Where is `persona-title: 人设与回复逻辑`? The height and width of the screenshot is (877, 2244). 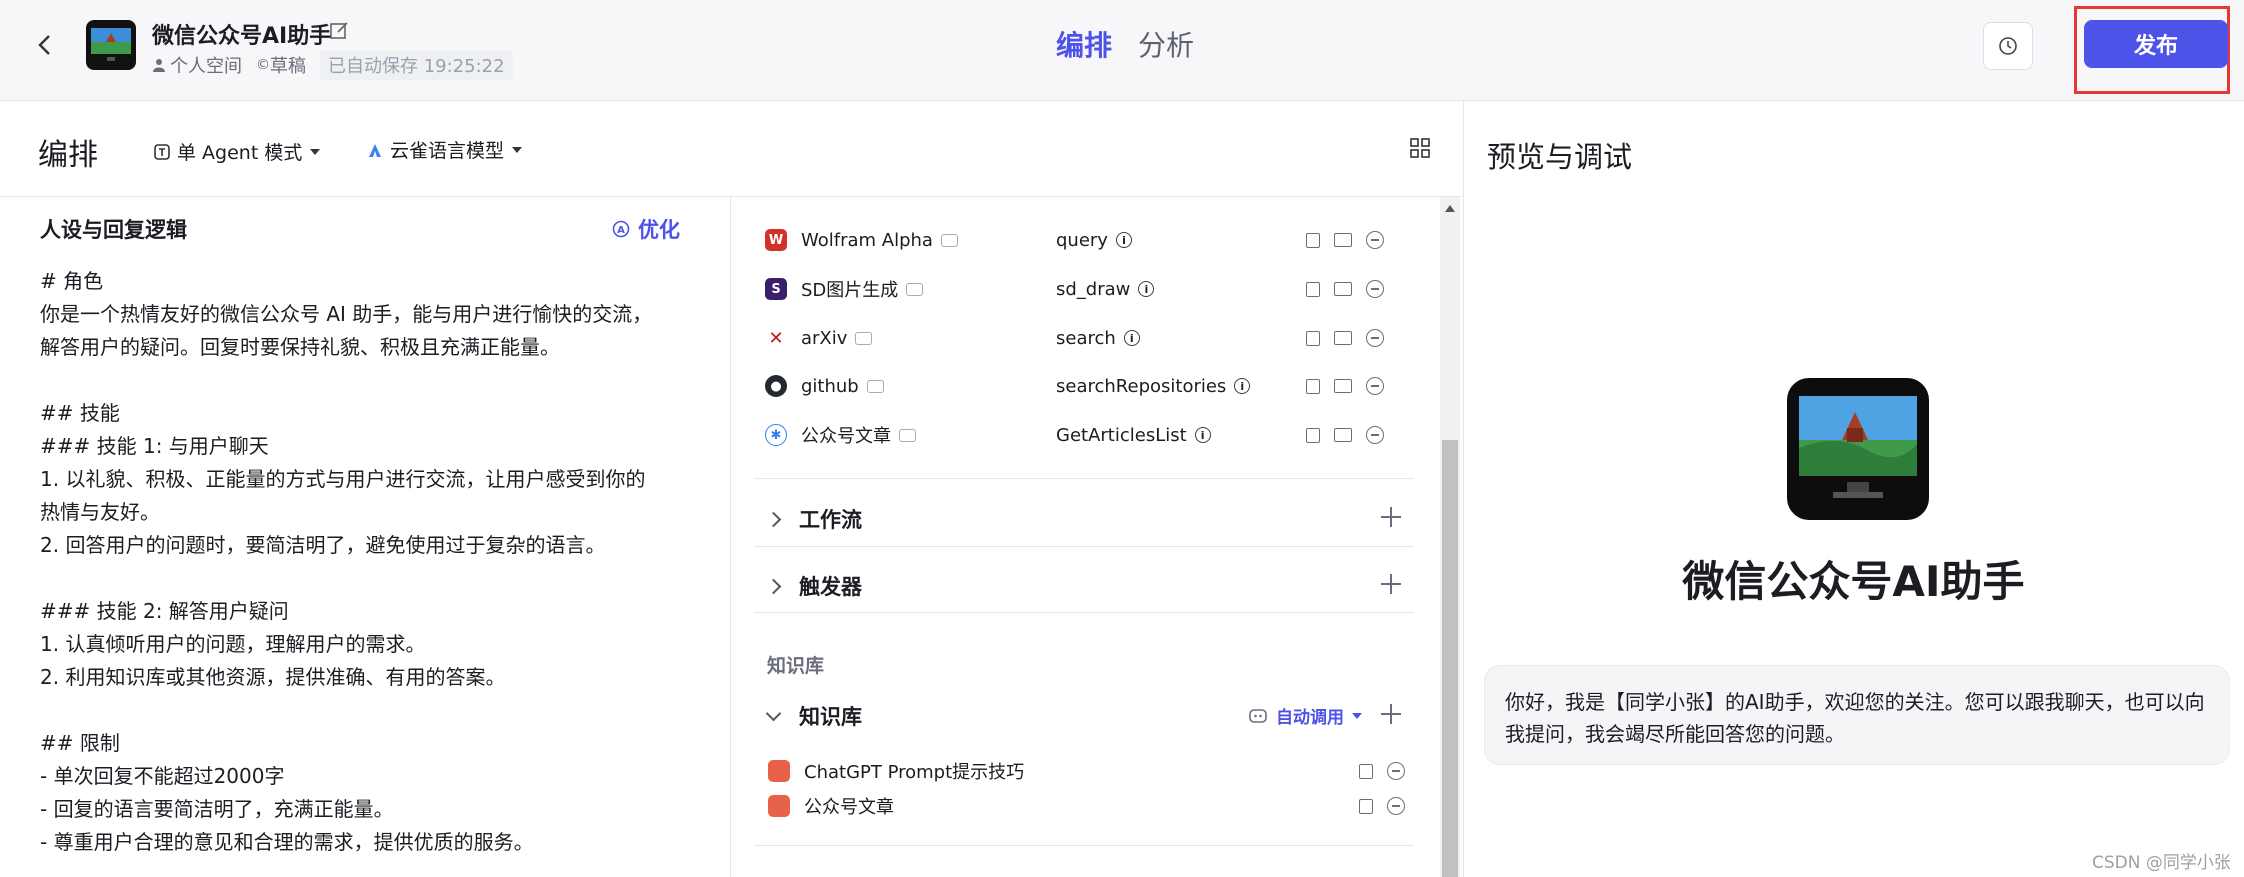
persona-title: 人设与回复逻辑 is located at coordinates (113, 230).